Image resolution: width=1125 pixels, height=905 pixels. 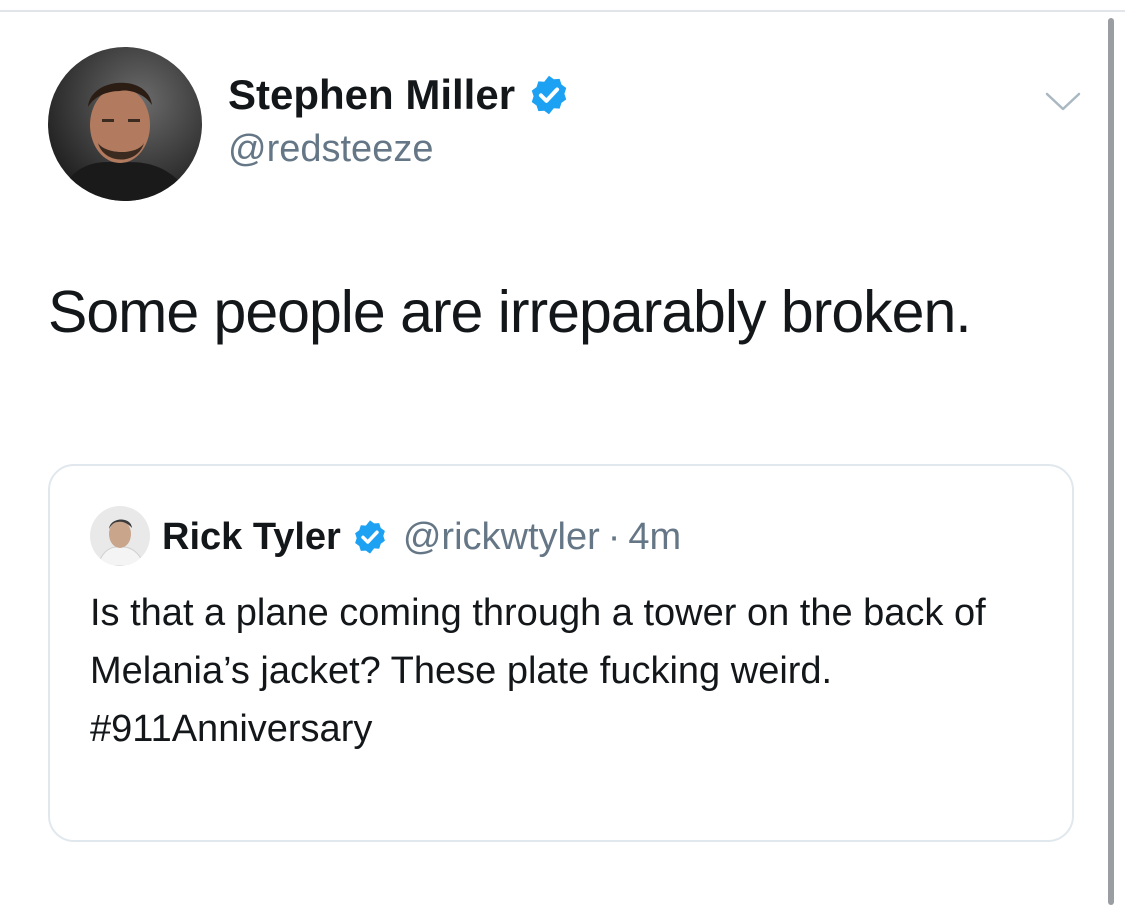 I want to click on quoted-tweet-timestamp: 4m, so click(x=654, y=537).